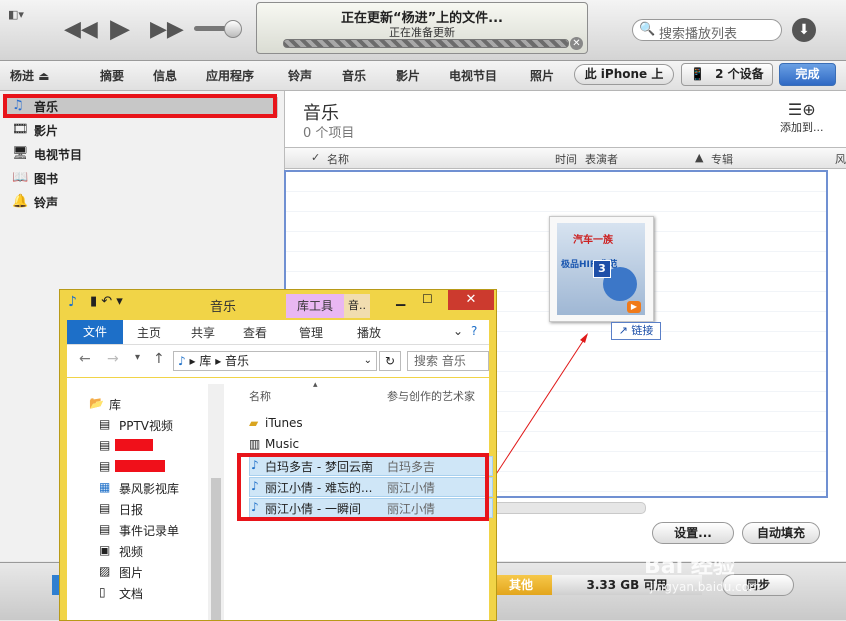 The image size is (846, 621). Describe the element at coordinates (471, 300) in the screenshot. I see `close-icon: ✕` at that location.